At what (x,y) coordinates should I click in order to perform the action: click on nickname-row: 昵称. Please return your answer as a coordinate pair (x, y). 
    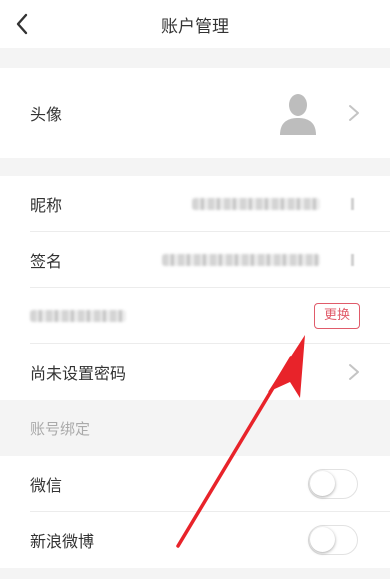
    Looking at the image, I should click on (195, 204).